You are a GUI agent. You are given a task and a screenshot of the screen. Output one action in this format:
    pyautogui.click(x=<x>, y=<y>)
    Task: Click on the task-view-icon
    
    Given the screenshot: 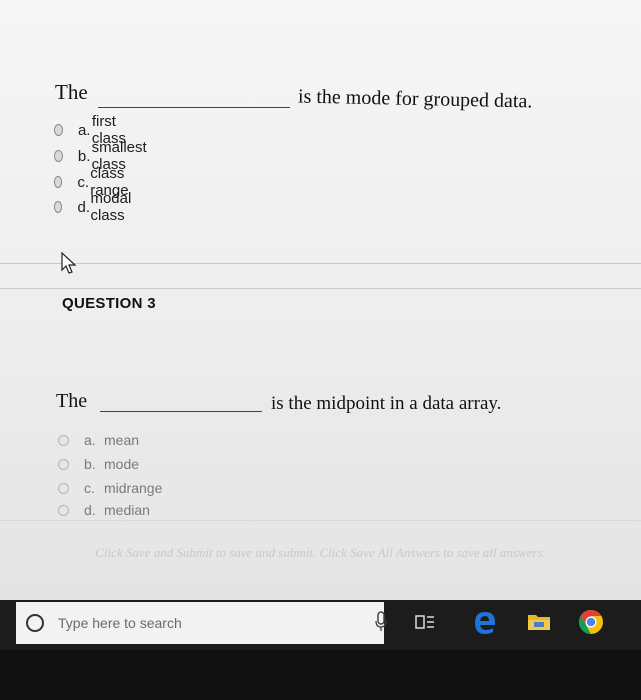 What is the action you would take?
    pyautogui.click(x=425, y=622)
    